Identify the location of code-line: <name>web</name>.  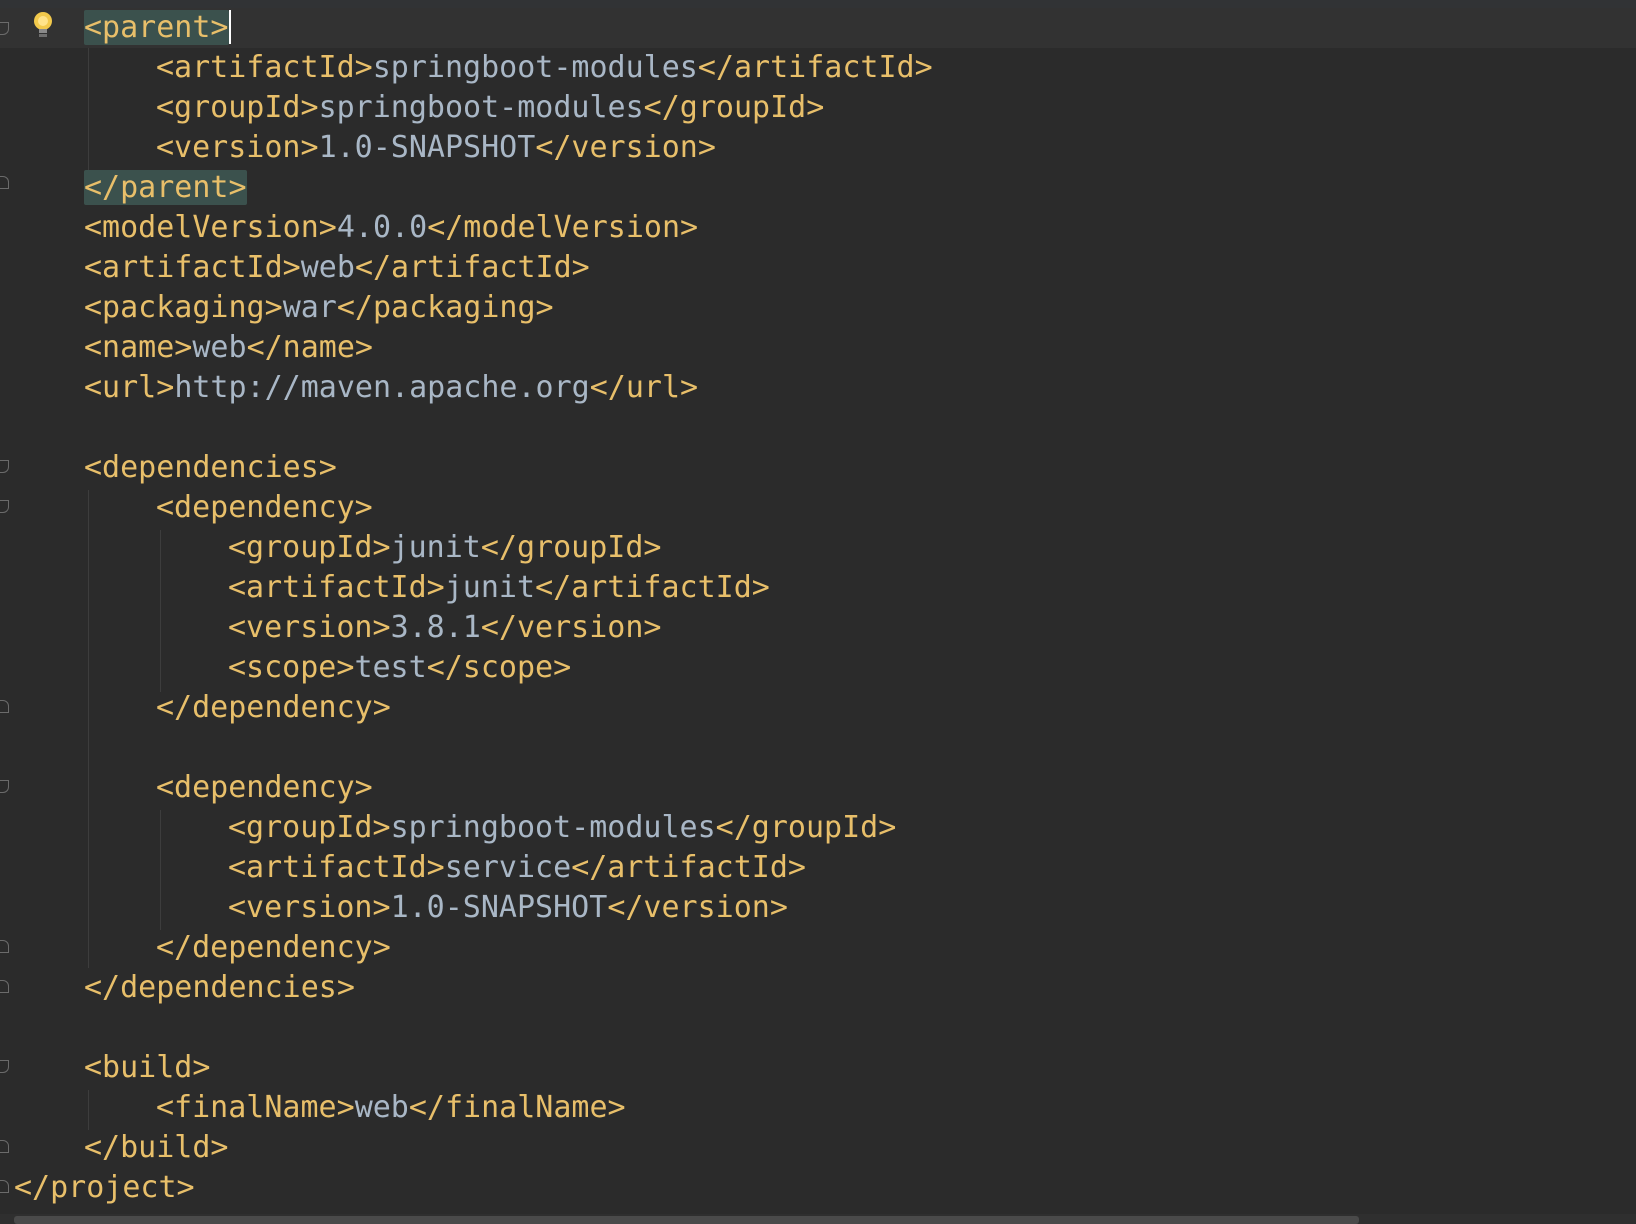
(228, 348).